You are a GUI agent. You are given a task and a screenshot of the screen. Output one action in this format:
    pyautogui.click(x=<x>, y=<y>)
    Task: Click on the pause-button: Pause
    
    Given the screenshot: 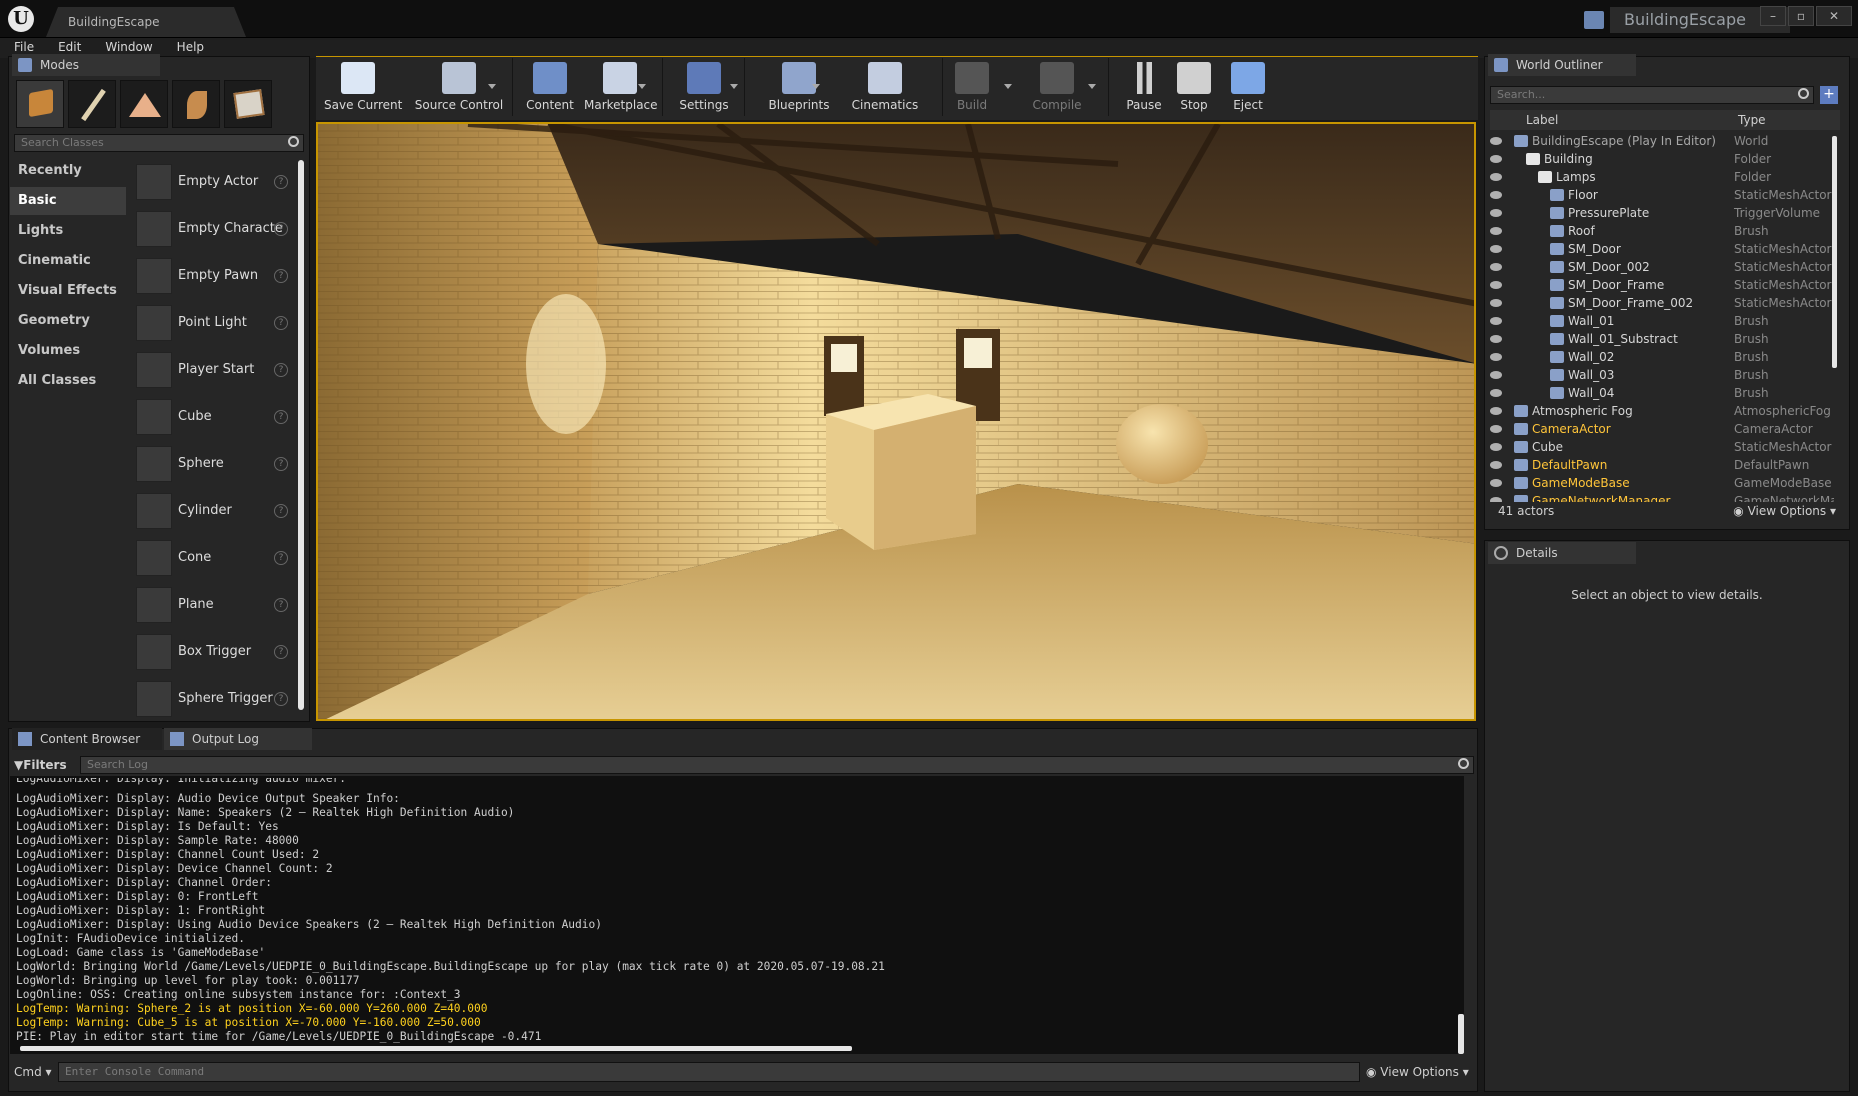 What is the action you would take?
    pyautogui.click(x=1144, y=88)
    